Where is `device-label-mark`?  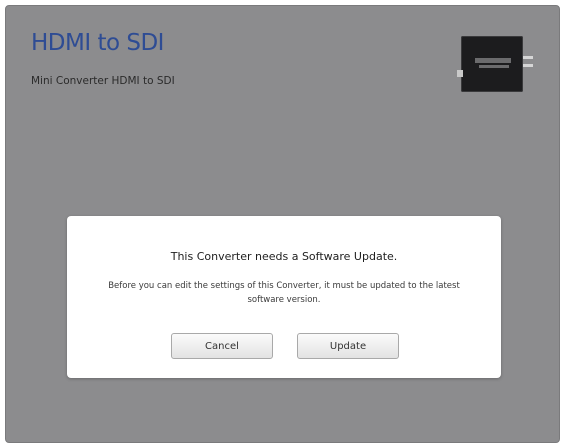
device-label-mark is located at coordinates (494, 66).